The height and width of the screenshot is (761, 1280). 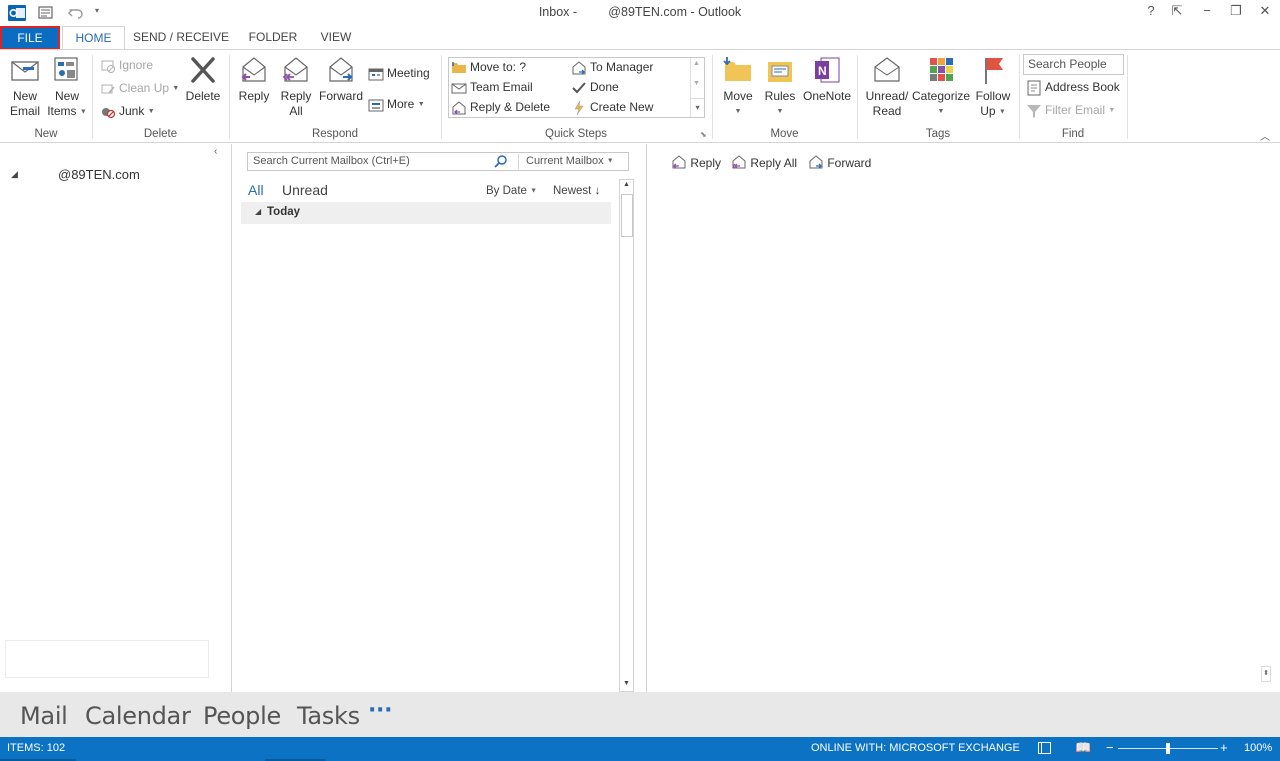 I want to click on address-book-label: Address Book, so click(x=1082, y=87).